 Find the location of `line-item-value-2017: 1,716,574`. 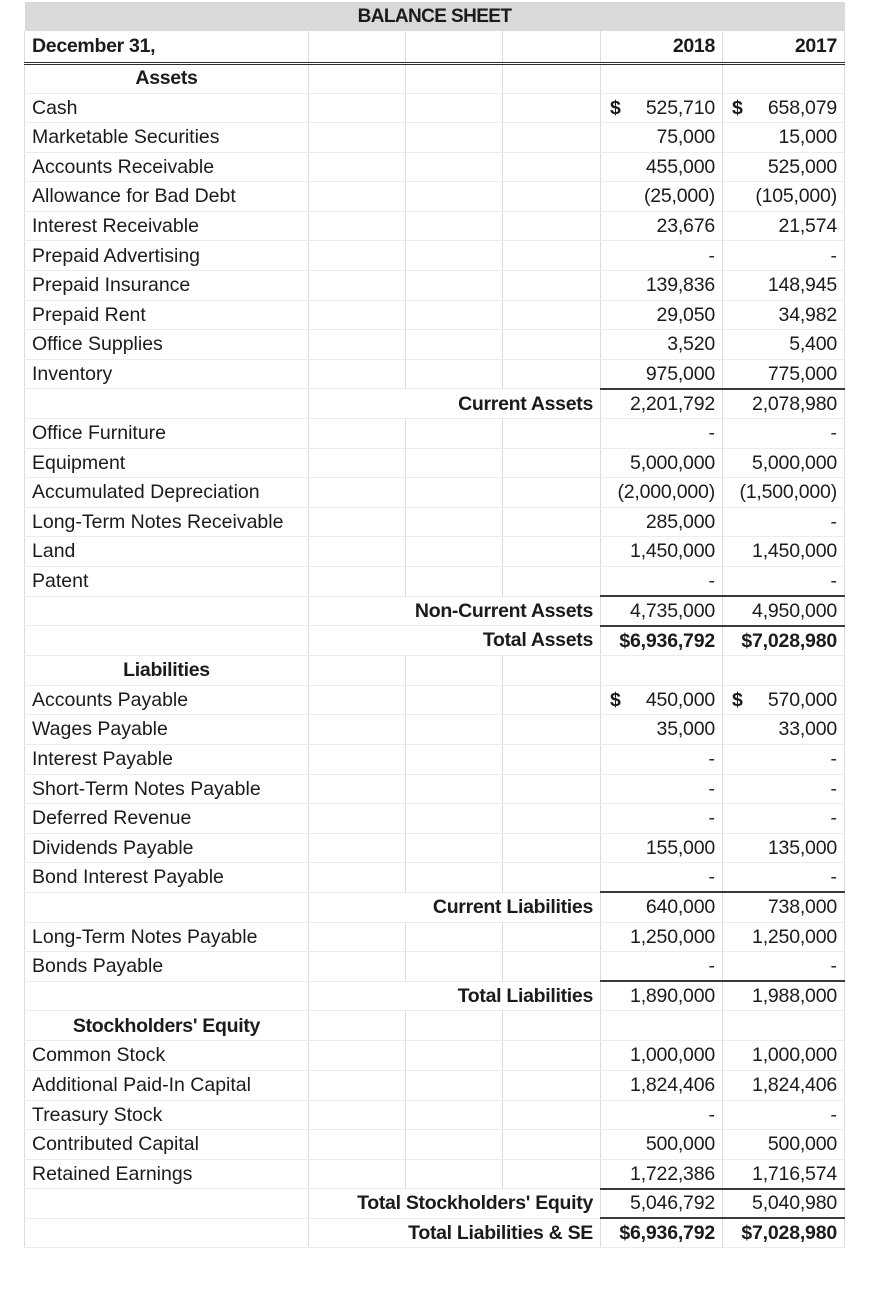

line-item-value-2017: 1,716,574 is located at coordinates (783, 1174).